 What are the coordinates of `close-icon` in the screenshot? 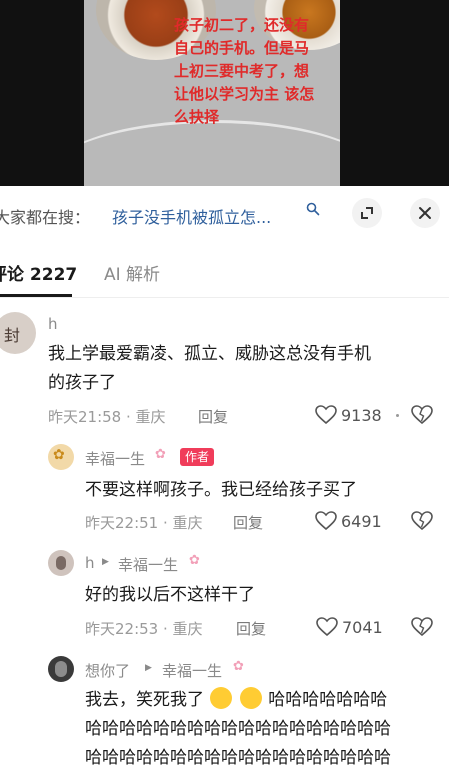 It's located at (425, 213).